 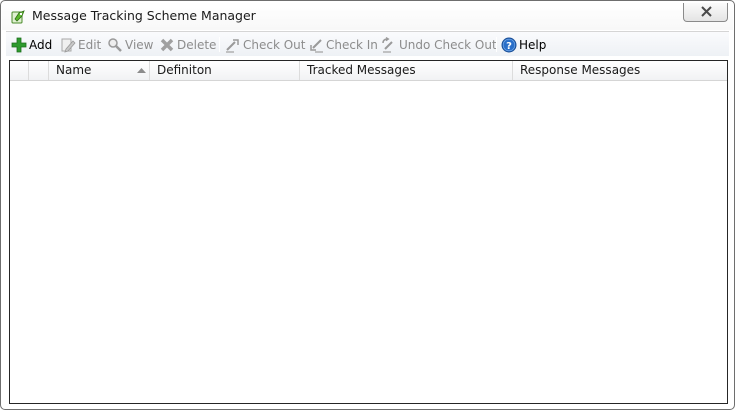 What do you see at coordinates (274, 44) in the screenshot?
I see `check-out-label: Check Out` at bounding box center [274, 44].